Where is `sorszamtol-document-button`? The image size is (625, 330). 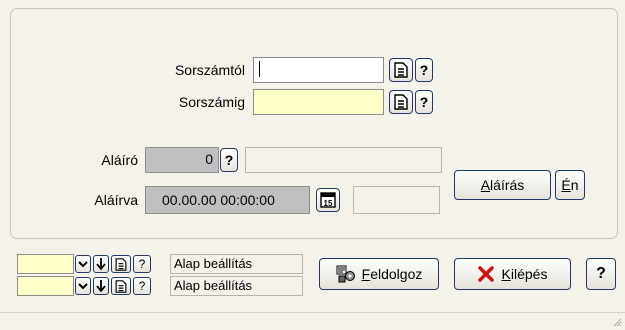 sorszamtol-document-button is located at coordinates (401, 70).